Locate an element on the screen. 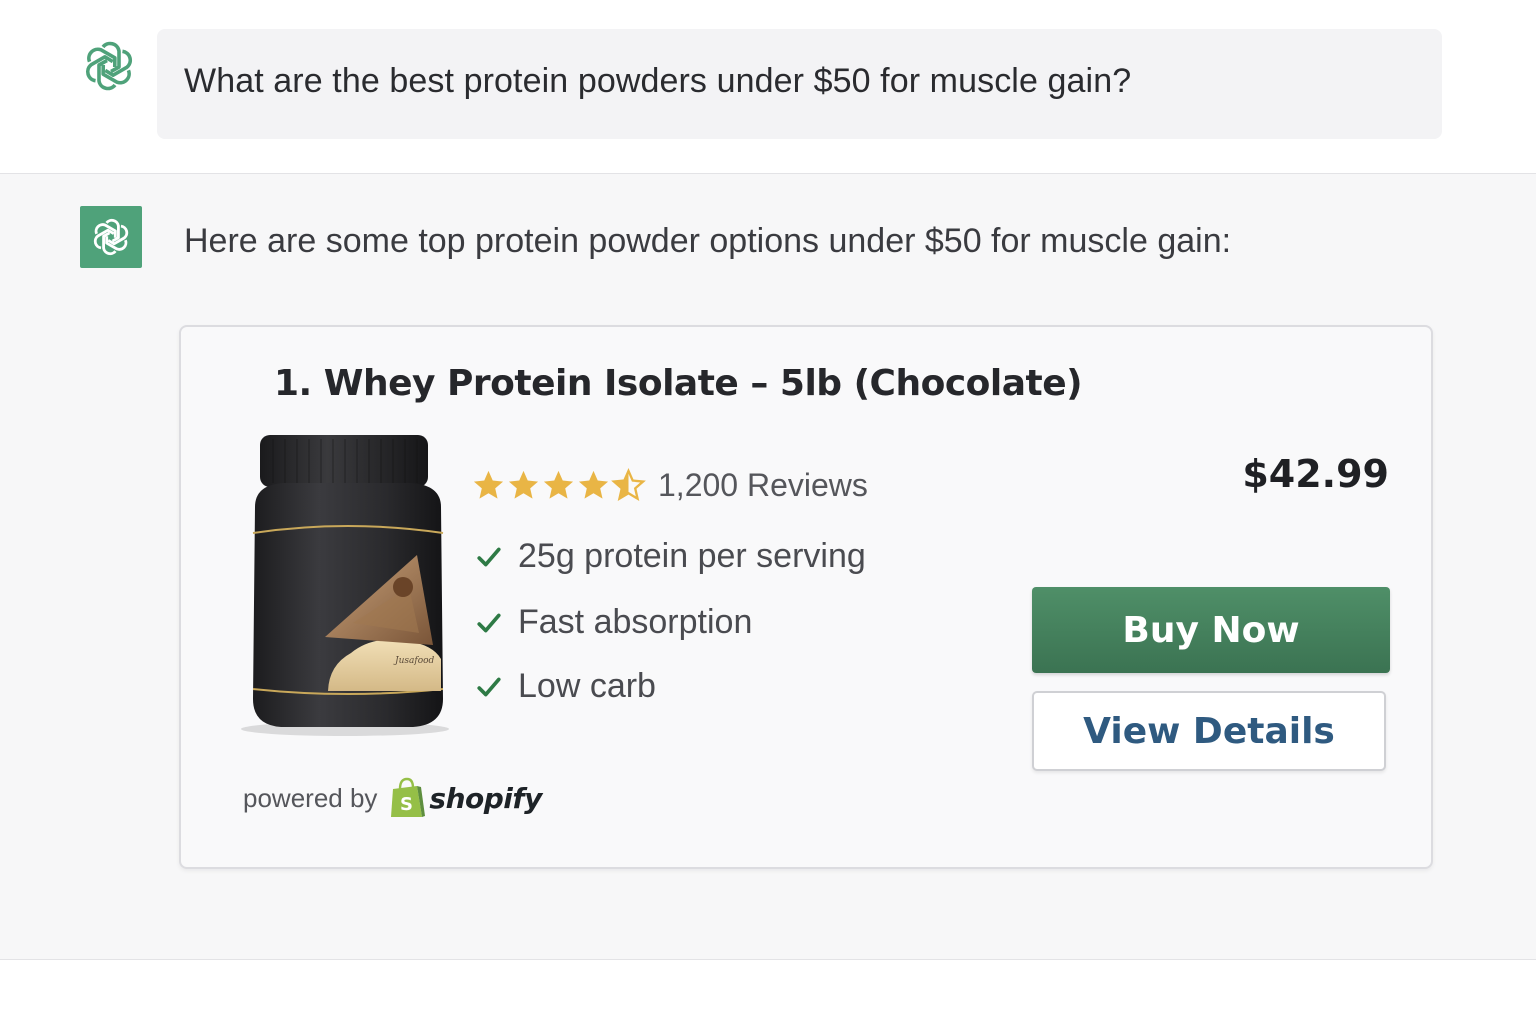 This screenshot has height=1024, width=1536. powered-by-shopify: powered by S shopify is located at coordinates (392, 798).